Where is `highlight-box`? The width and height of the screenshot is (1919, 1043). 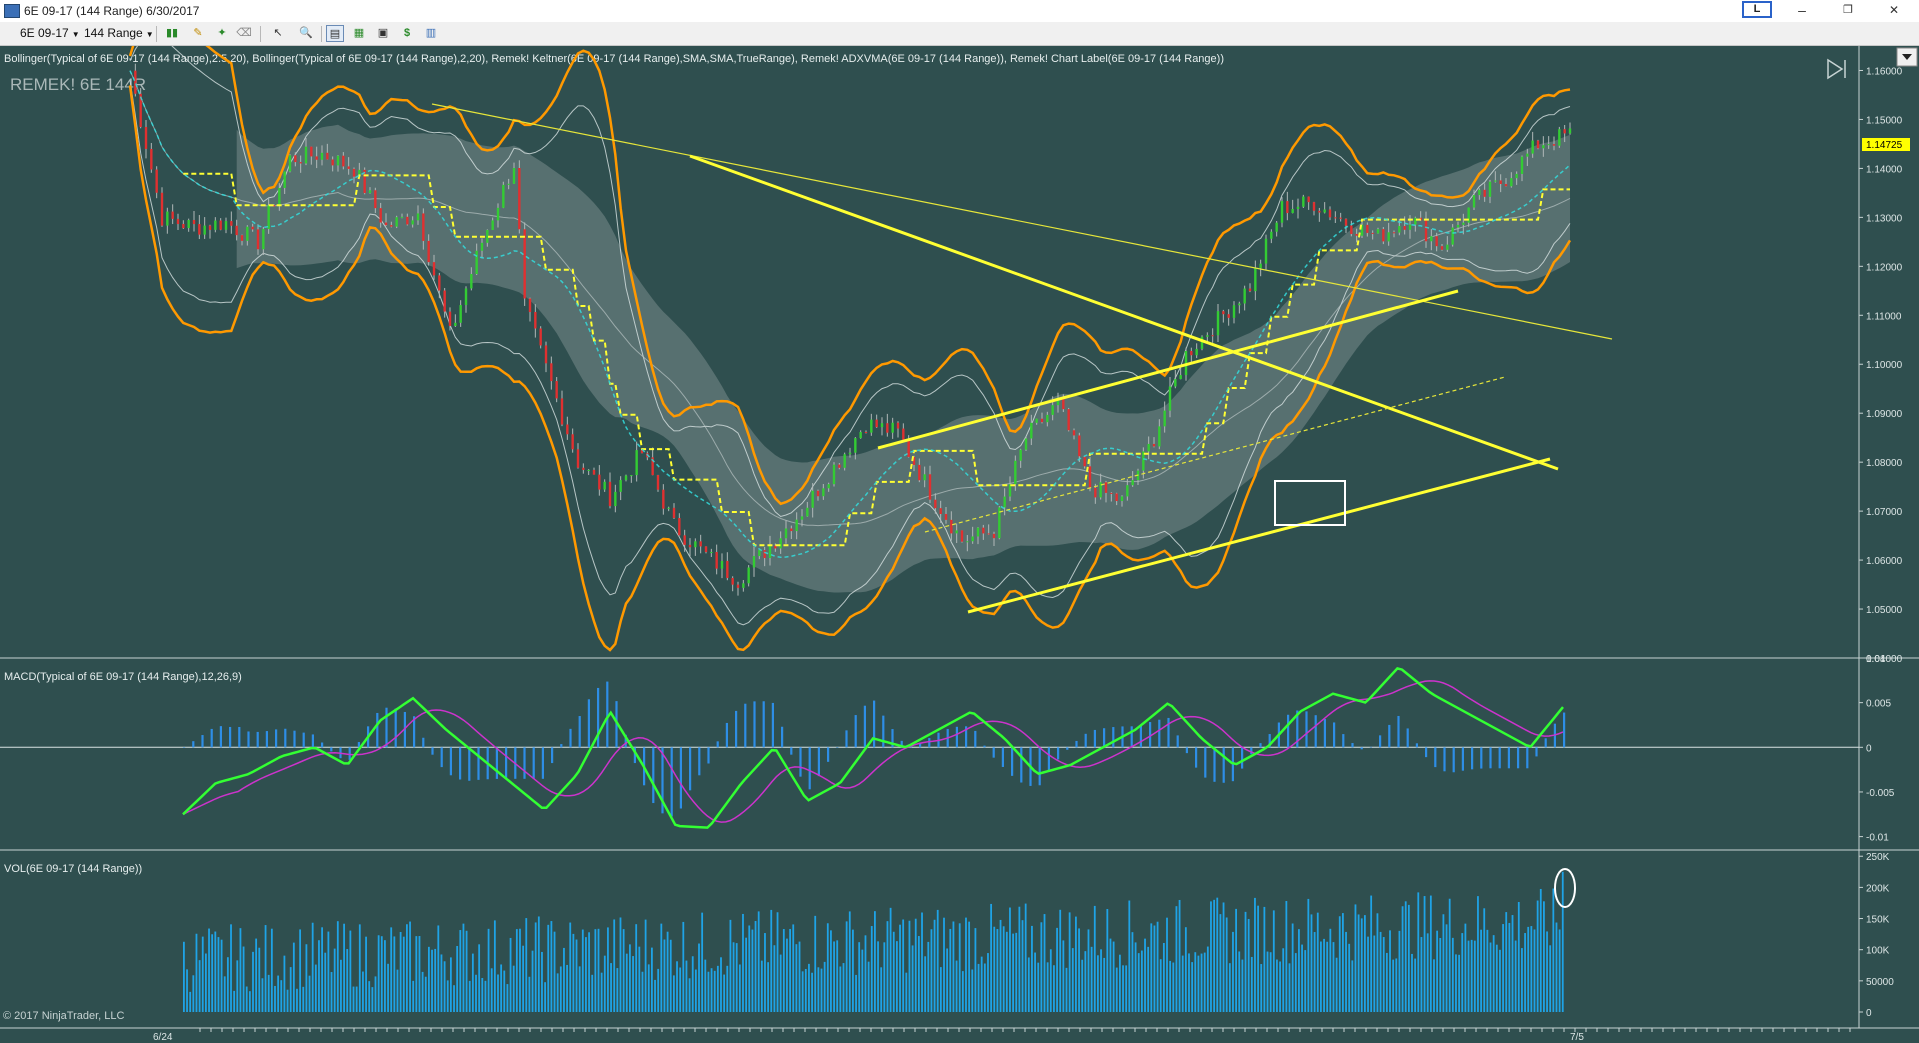
highlight-box is located at coordinates (1310, 503).